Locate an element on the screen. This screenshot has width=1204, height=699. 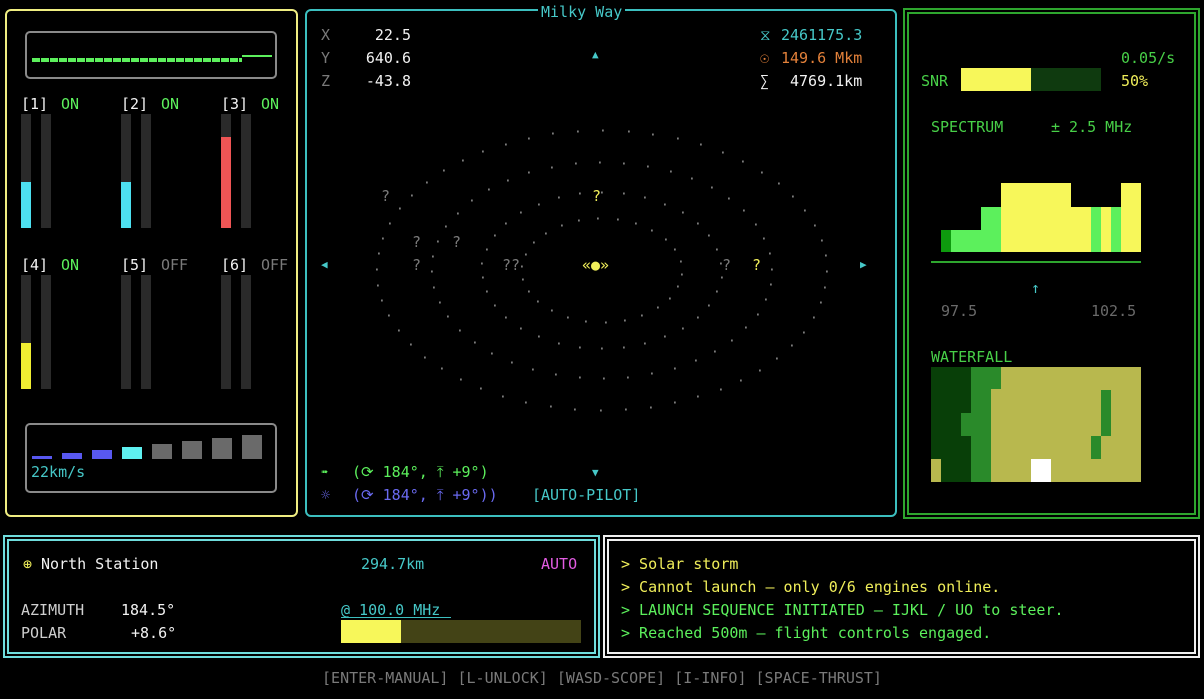
engine-id: [2] is located at coordinates (135, 104).